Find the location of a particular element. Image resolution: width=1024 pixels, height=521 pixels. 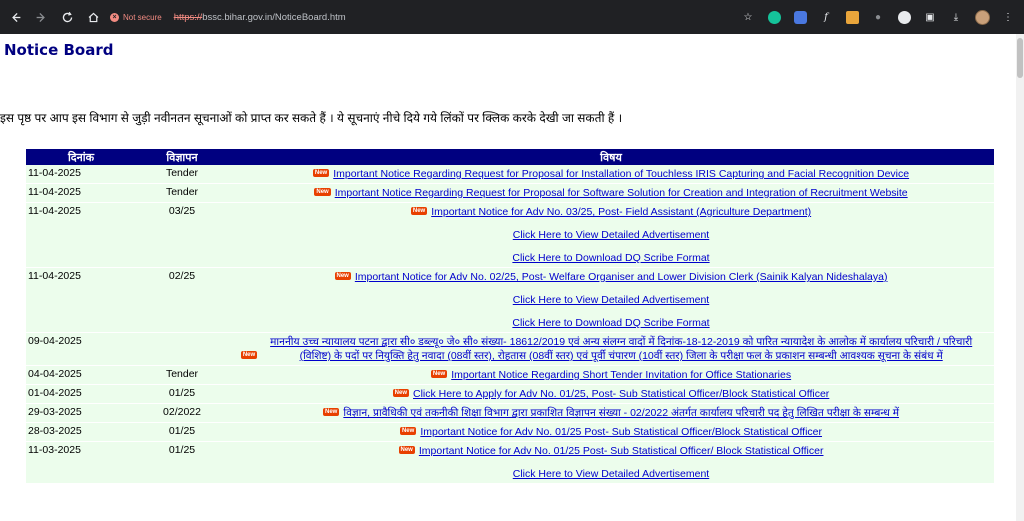

extension-blue-icon is located at coordinates (800, 17).